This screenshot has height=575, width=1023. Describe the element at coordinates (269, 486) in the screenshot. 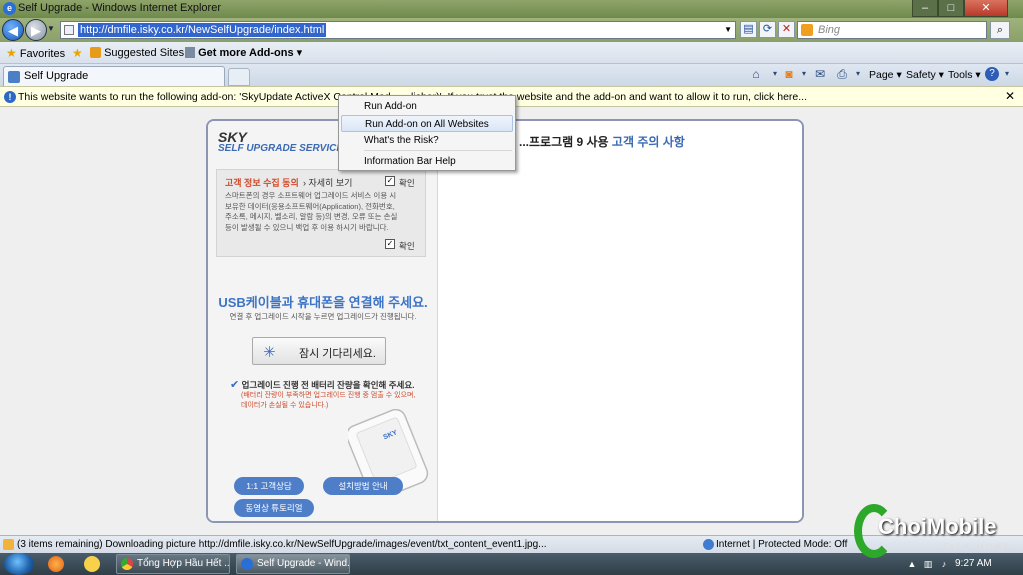

I see `consult-button: 1:1 고객상담` at that location.